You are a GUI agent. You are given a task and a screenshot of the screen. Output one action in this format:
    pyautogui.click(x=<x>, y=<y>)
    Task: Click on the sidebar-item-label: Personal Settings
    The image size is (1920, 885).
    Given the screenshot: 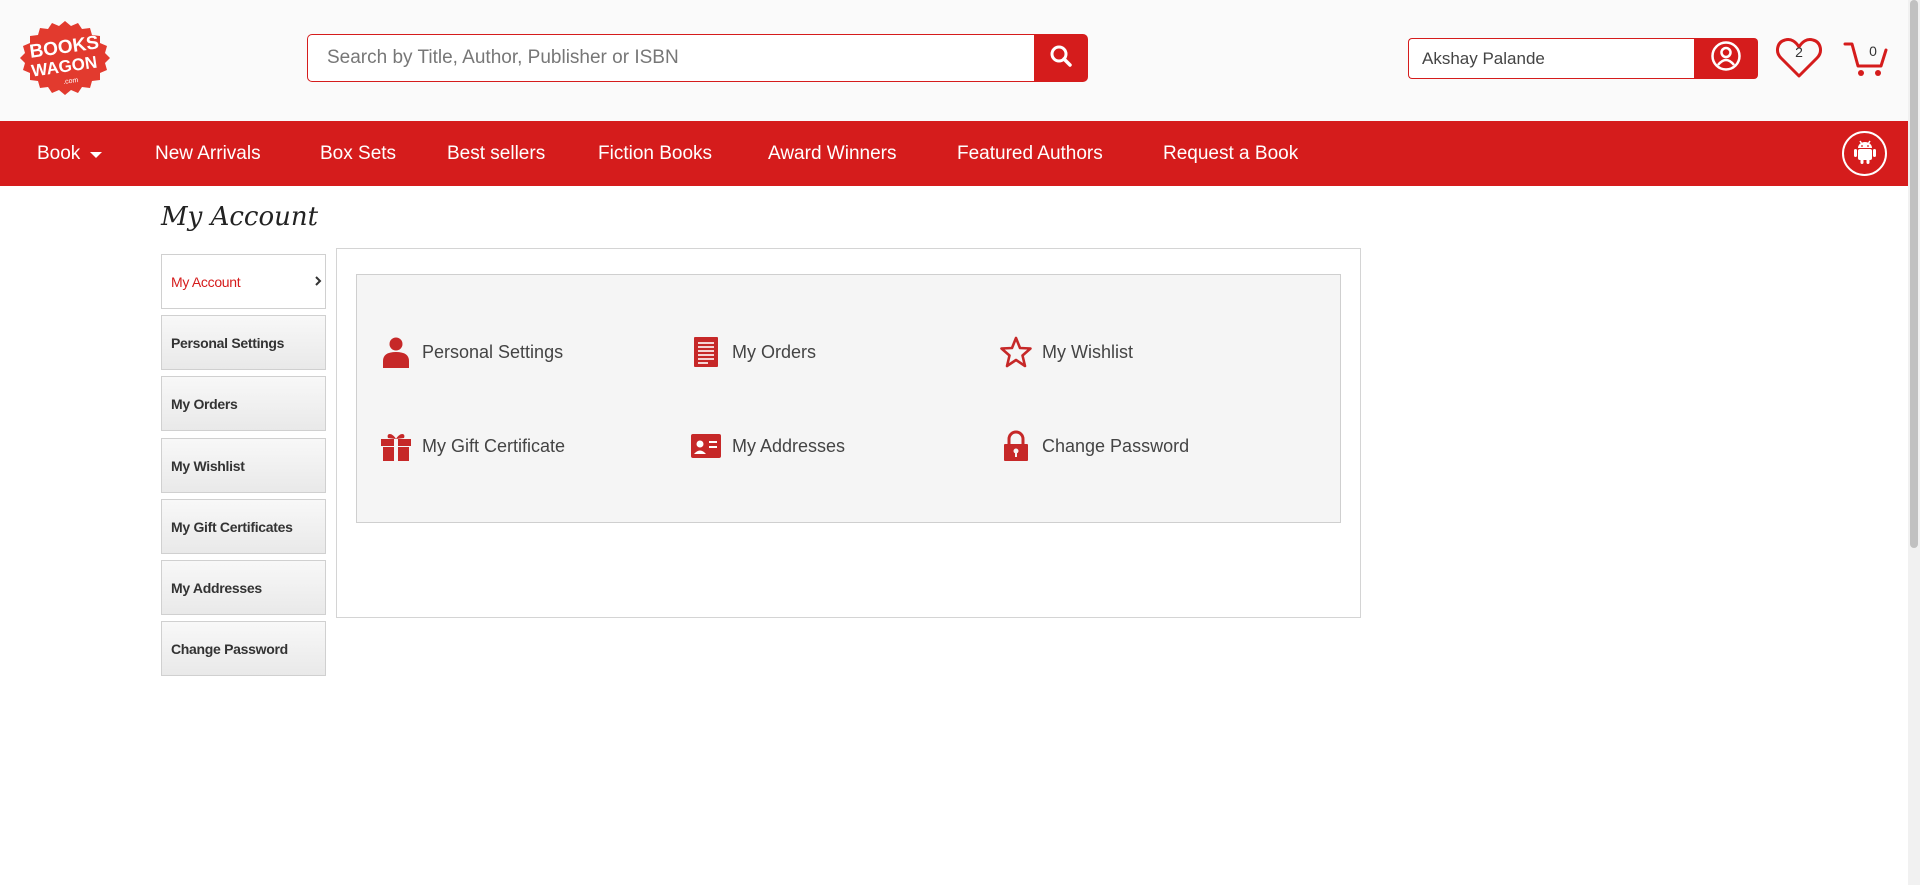 What is the action you would take?
    pyautogui.click(x=228, y=342)
    